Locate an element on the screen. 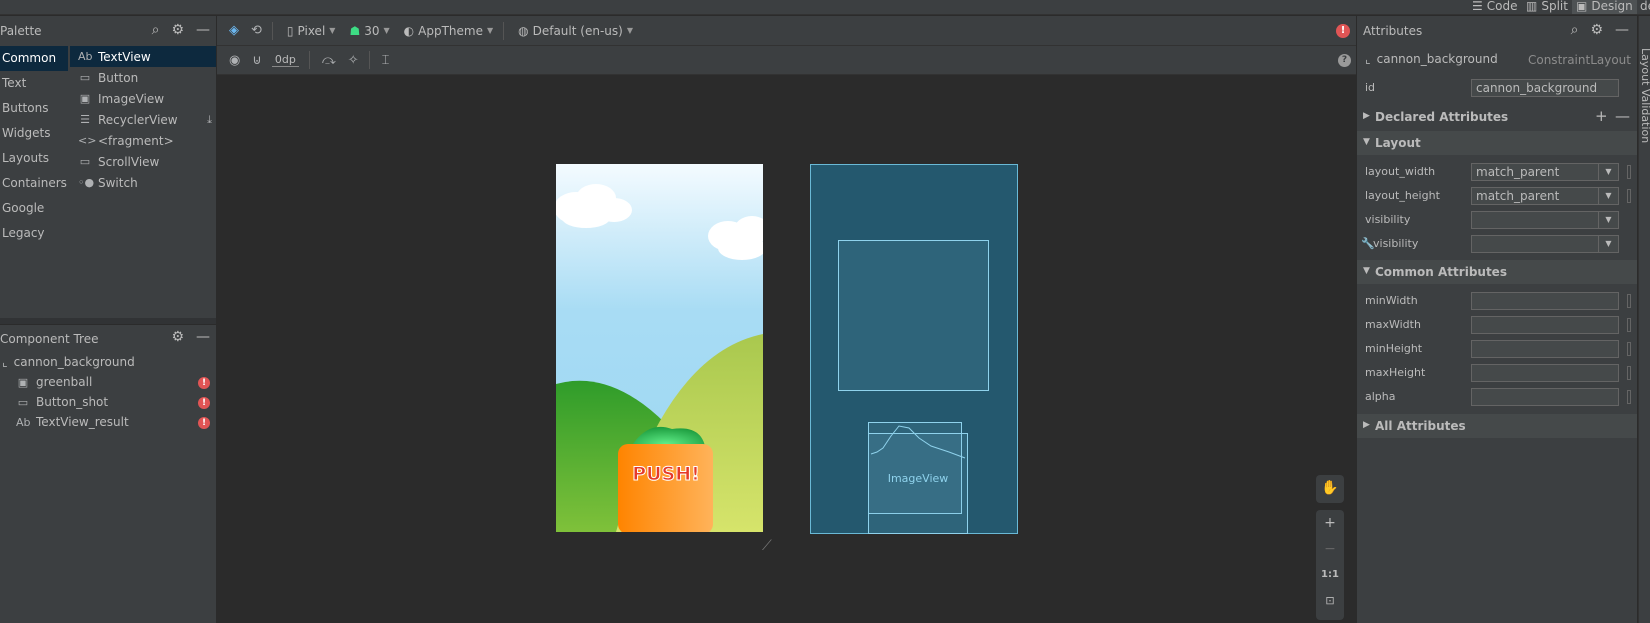 This screenshot has height=623, width=1650. tree-item-greenball: ▣ greenball is located at coordinates (114, 382).